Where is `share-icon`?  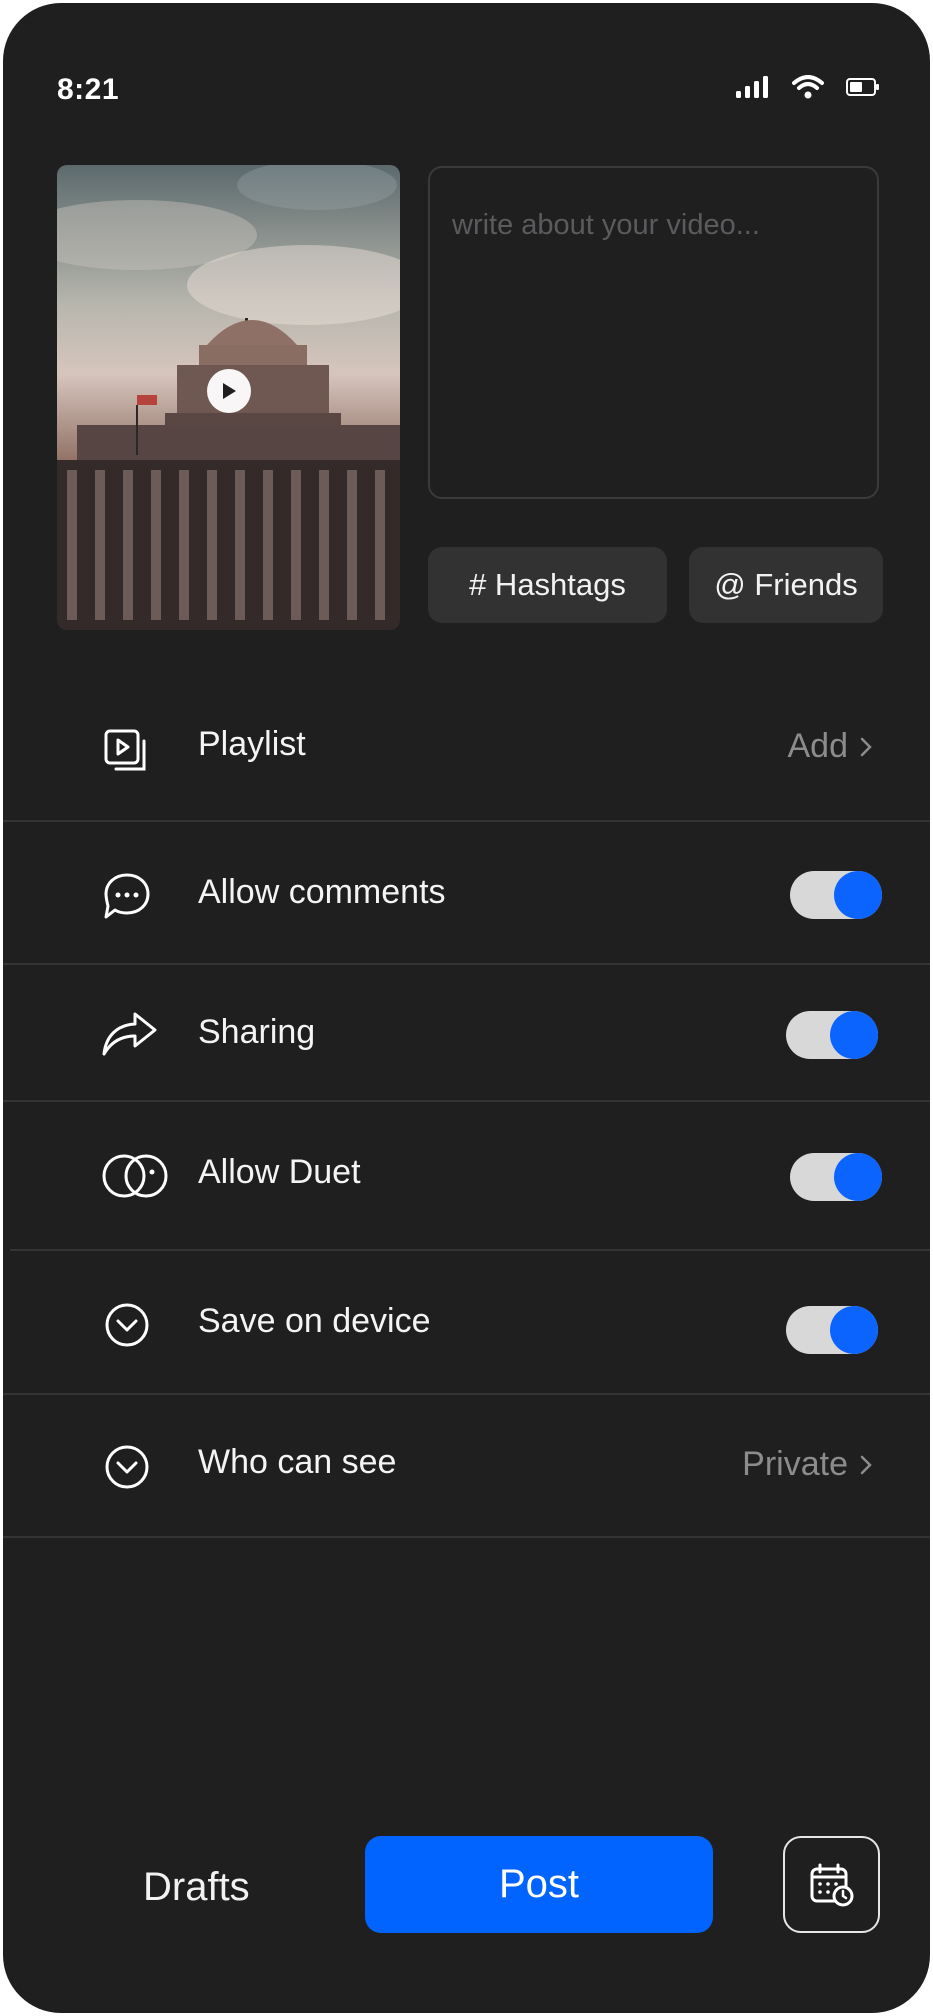 share-icon is located at coordinates (129, 1035).